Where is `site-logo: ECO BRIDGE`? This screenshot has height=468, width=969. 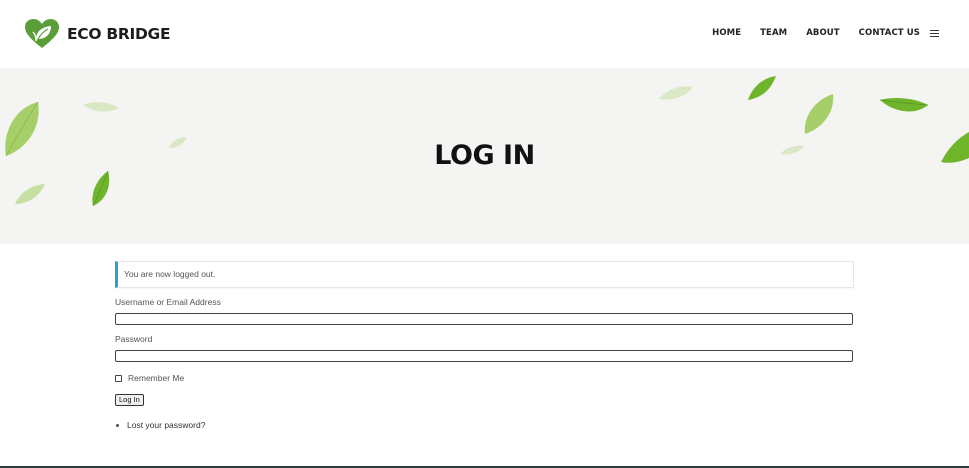
site-logo: ECO BRIDGE is located at coordinates (97, 34).